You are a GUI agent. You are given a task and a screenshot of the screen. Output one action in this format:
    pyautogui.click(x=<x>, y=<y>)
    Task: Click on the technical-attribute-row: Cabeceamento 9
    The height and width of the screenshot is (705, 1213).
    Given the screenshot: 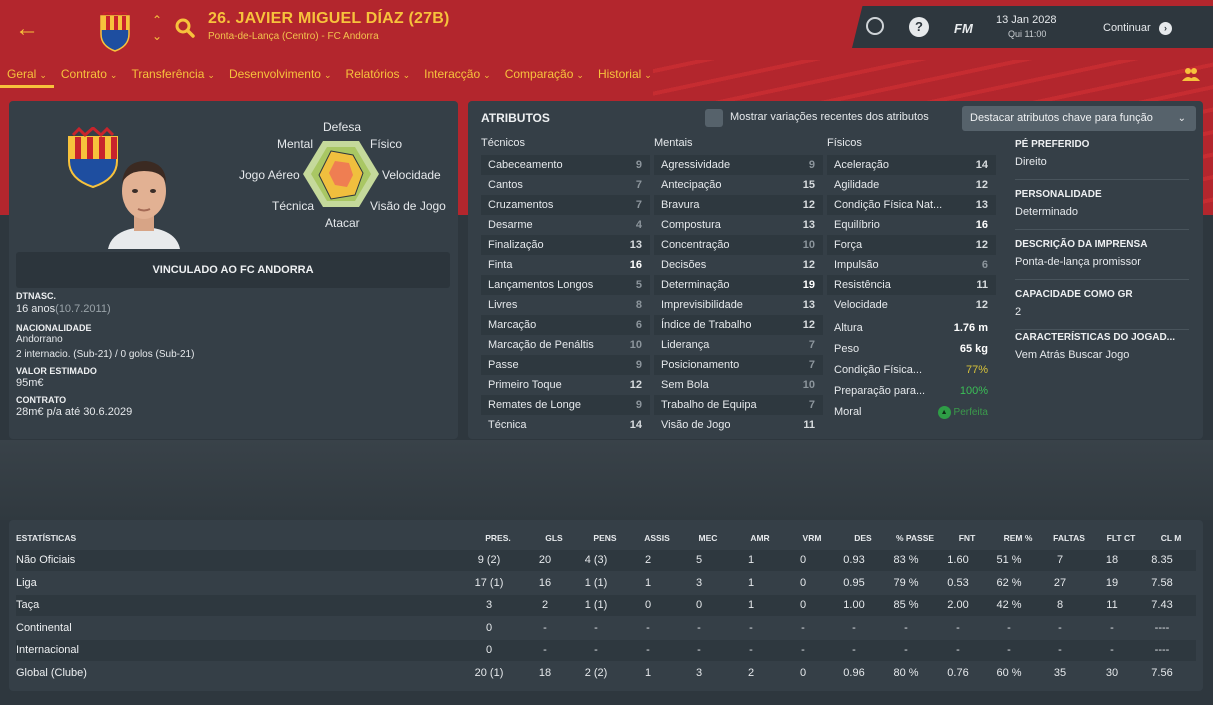 What is the action you would take?
    pyautogui.click(x=565, y=165)
    